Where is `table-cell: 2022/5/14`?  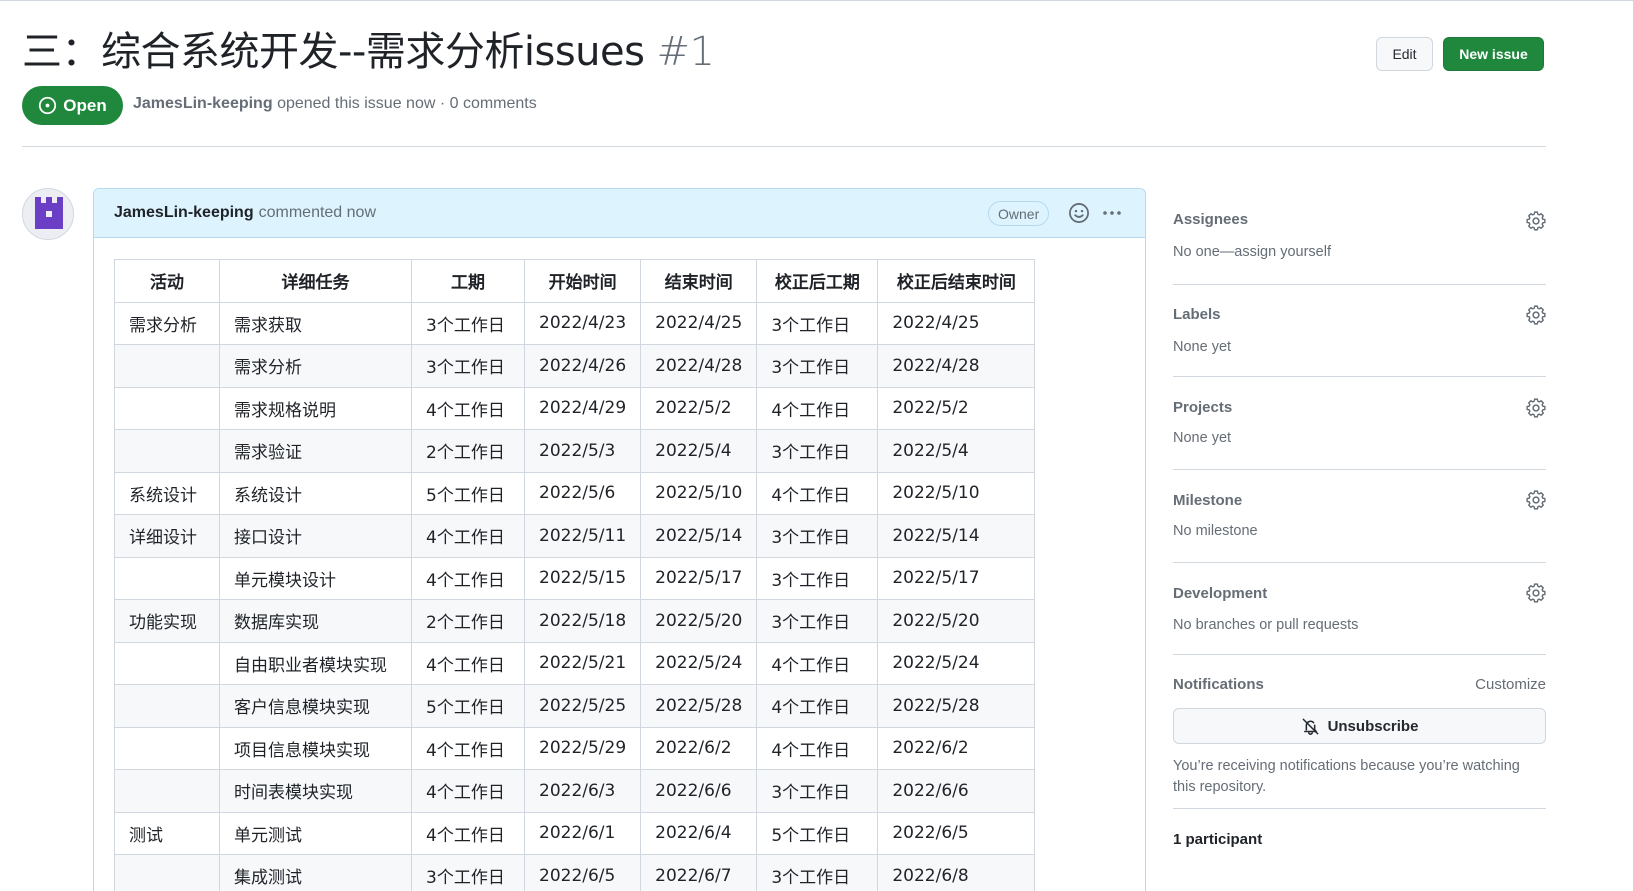 table-cell: 2022/5/14 is located at coordinates (699, 536).